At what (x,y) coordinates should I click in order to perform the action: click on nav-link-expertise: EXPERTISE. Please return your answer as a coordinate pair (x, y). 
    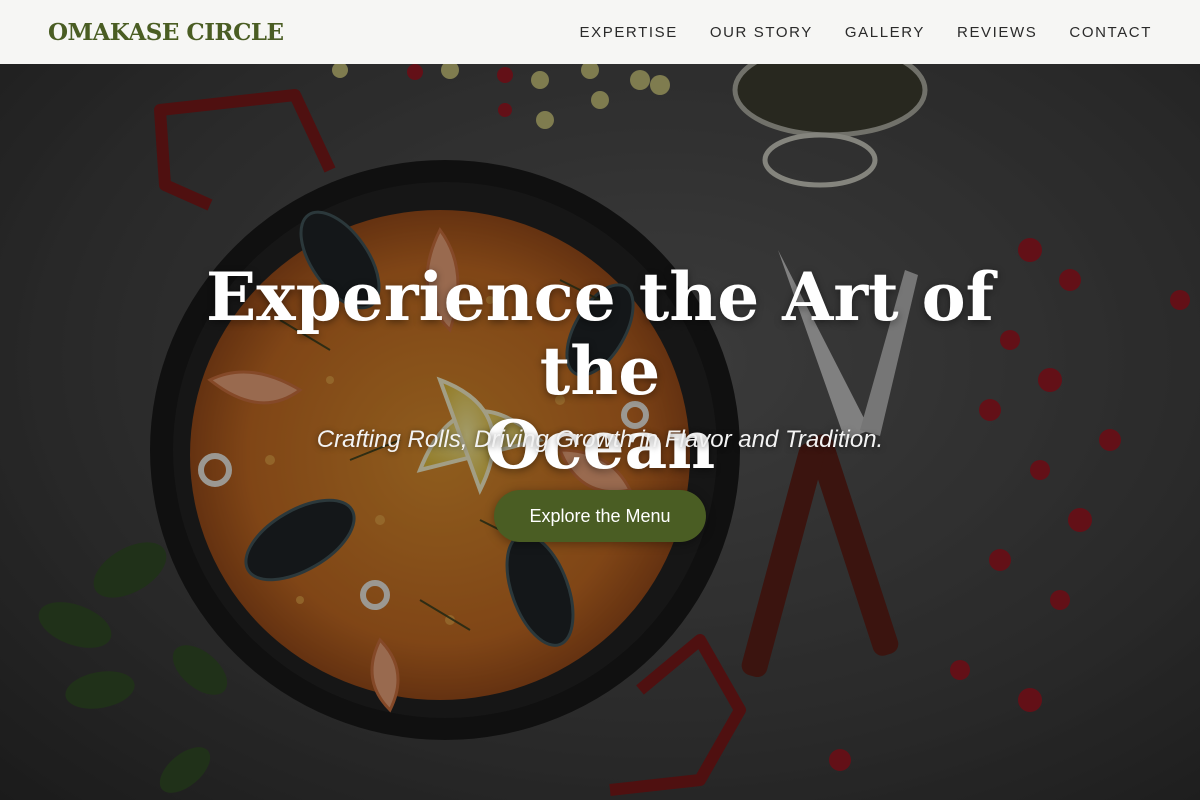
    Looking at the image, I should click on (629, 32).